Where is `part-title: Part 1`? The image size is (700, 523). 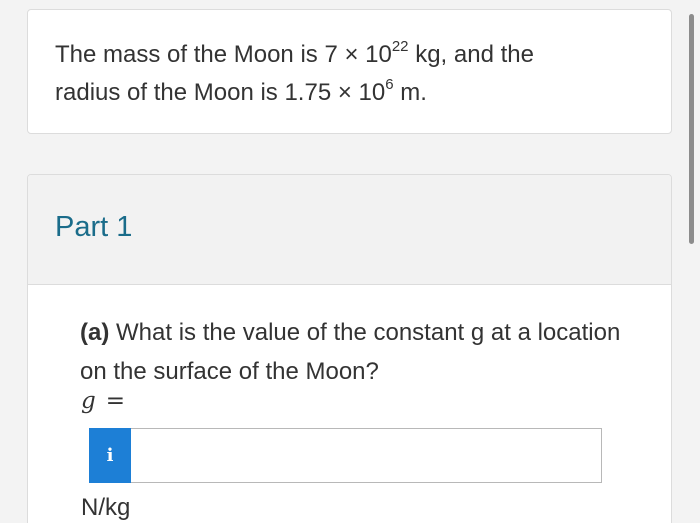 part-title: Part 1 is located at coordinates (94, 227).